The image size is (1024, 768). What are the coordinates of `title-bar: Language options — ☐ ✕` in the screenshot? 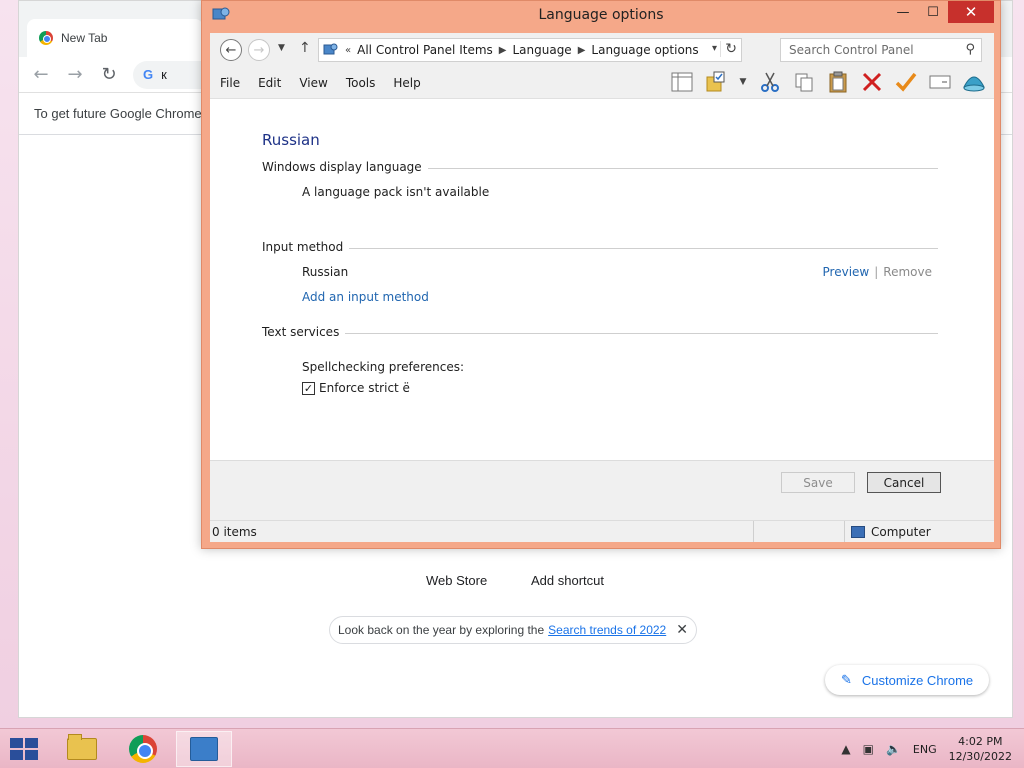 It's located at (601, 17).